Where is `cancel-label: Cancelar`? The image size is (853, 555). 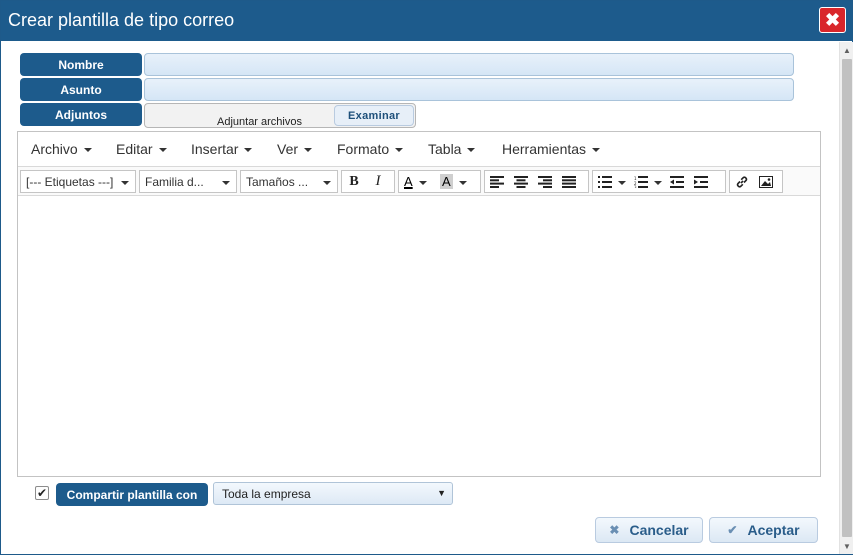 cancel-label: Cancelar is located at coordinates (659, 530).